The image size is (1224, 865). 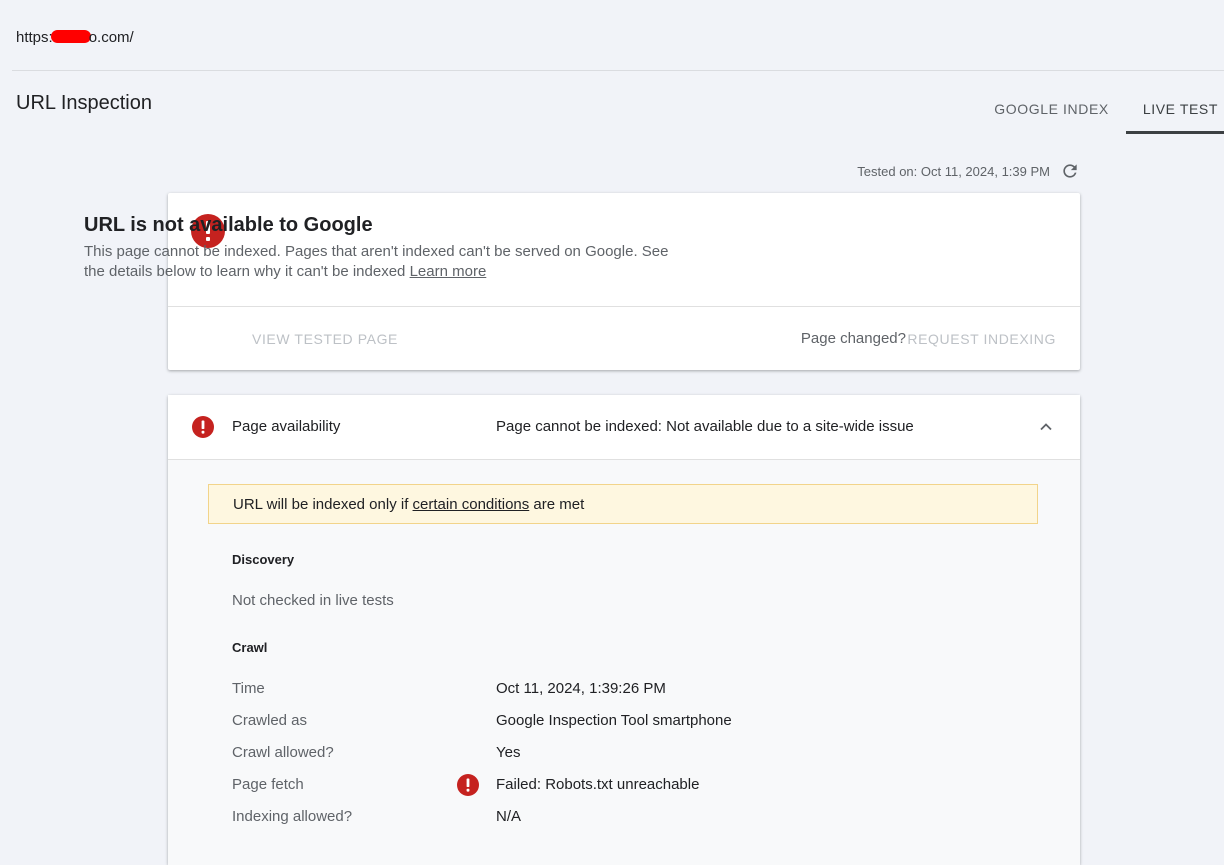 I want to click on crawl-row-indexing-allowed: Indexing allowed? N/A, so click(x=632, y=818).